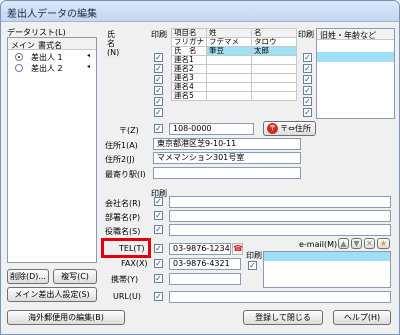 The image size is (400, 335). Describe the element at coordinates (158, 128) in the screenshot. I see `print-checkbox-zip: ✓` at that location.